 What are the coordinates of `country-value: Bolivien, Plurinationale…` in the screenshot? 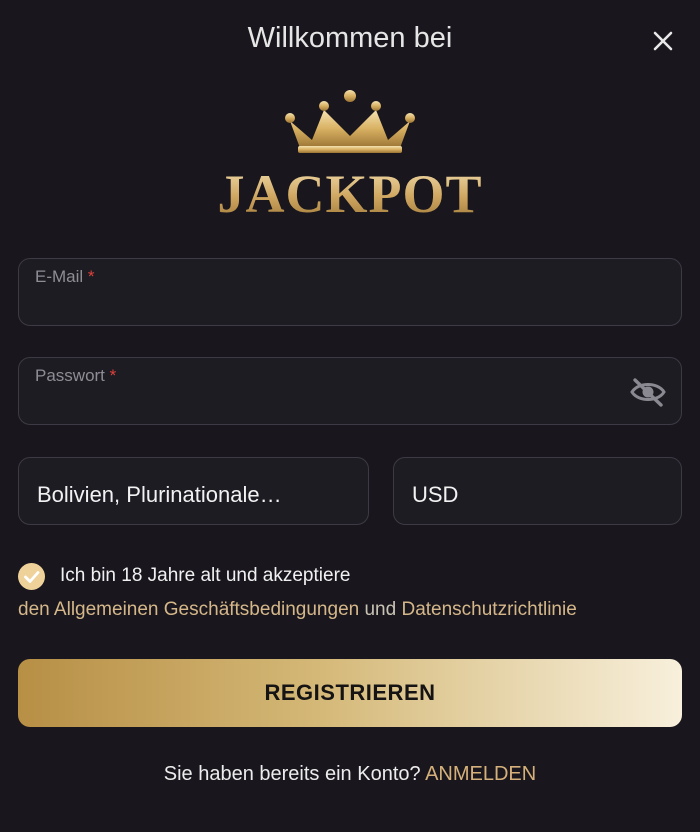 It's located at (159, 494).